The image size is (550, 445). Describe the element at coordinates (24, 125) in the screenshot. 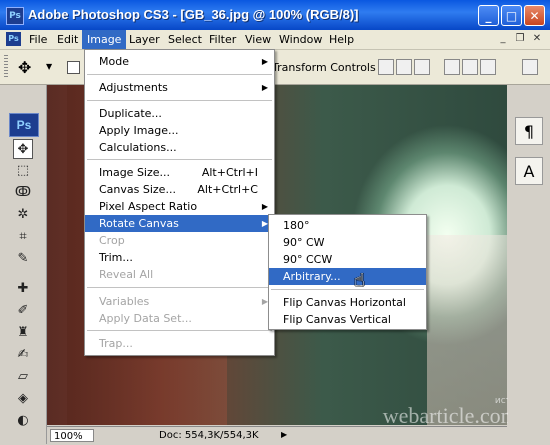

I see `photoshop-logo: Ps` at that location.